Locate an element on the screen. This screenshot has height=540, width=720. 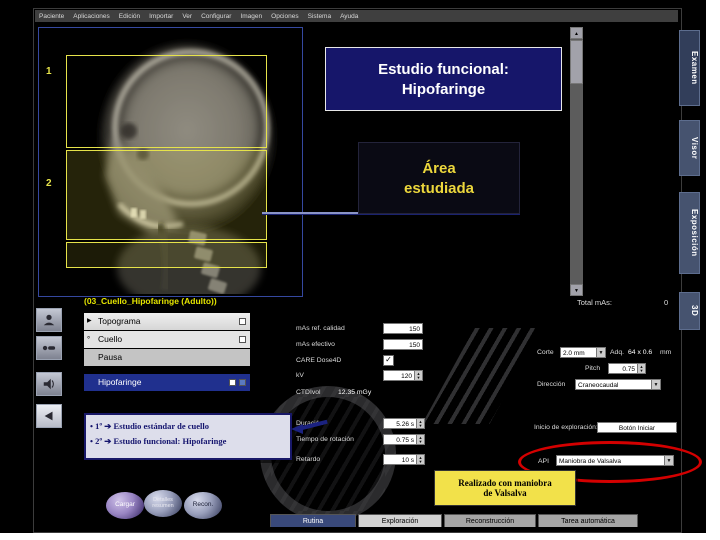
kv-value: 120 is located at coordinates (399, 375).